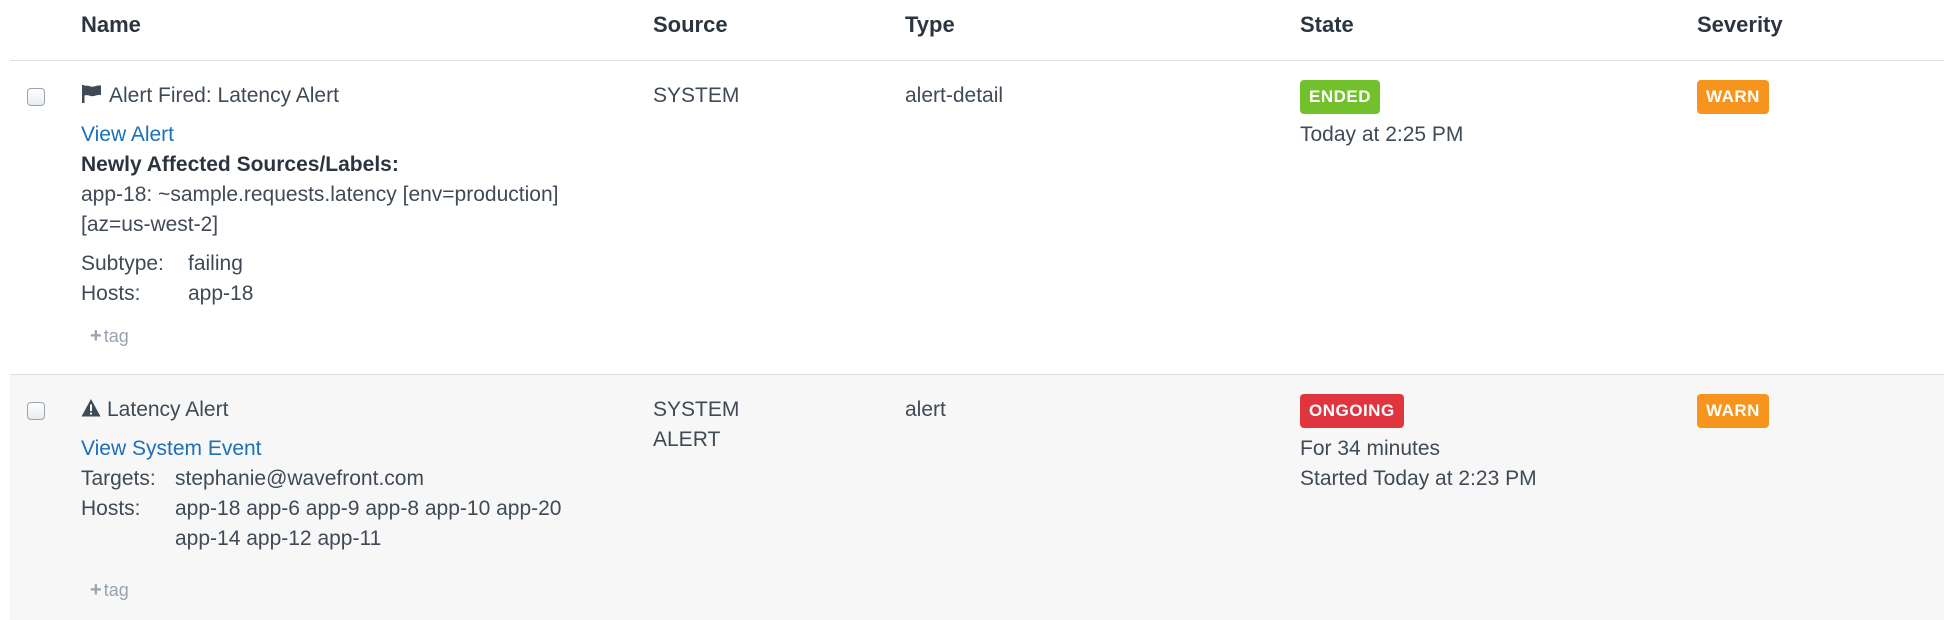 This screenshot has width=1944, height=620. What do you see at coordinates (215, 263) in the screenshot?
I see `subtype-value: failing` at bounding box center [215, 263].